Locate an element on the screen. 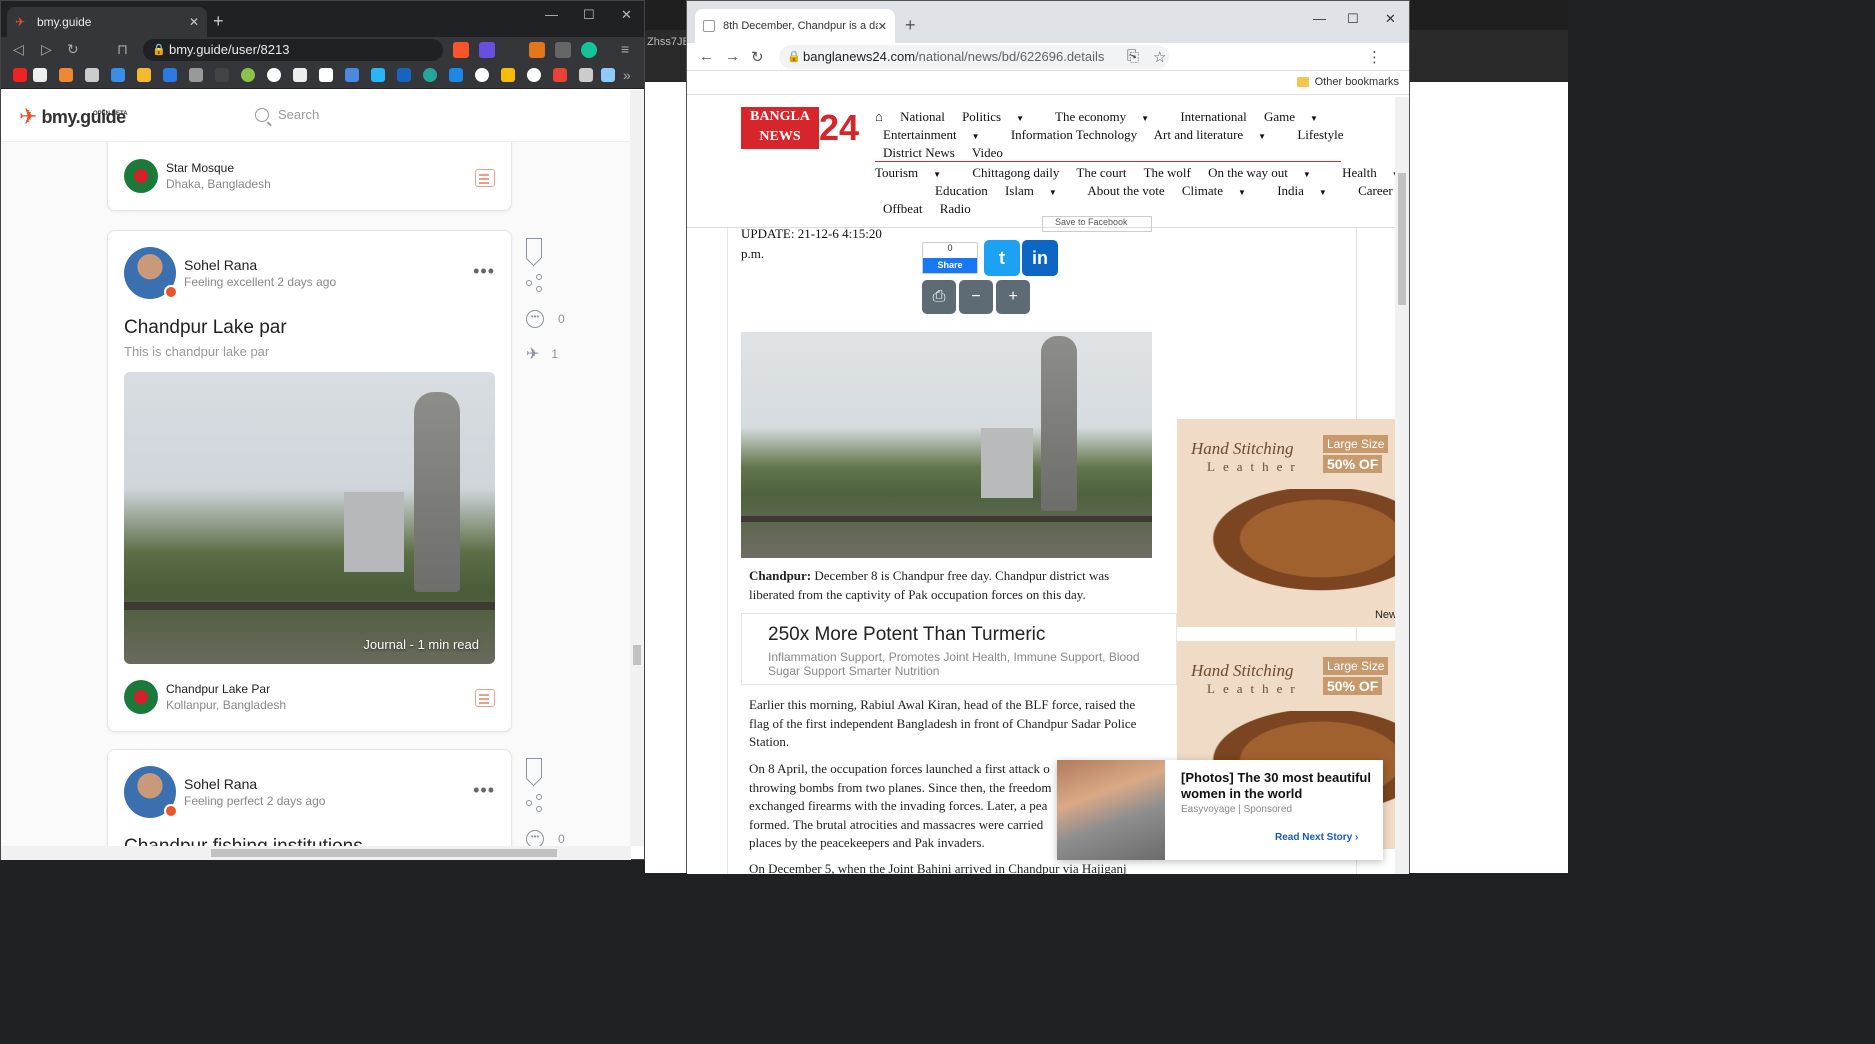  place-card: Star Mosque Dhaka, Bangladesh is located at coordinates (309, 176).